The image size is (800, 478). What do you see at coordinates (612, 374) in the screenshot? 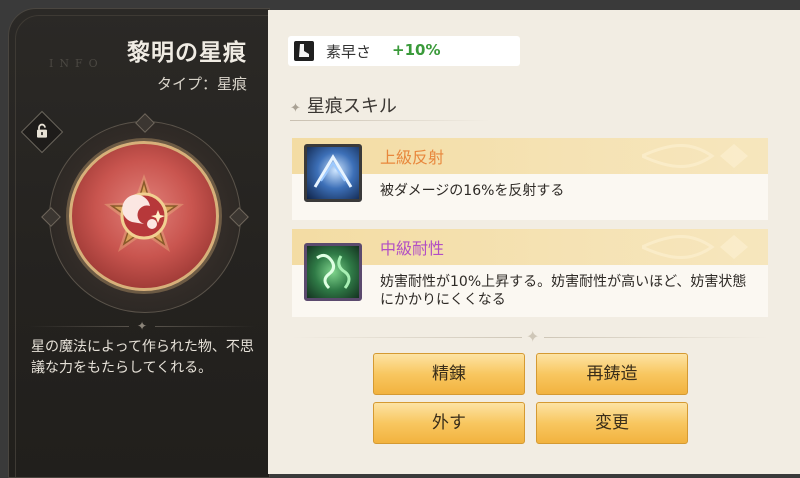
I see `reforge-button: 再鋳造` at bounding box center [612, 374].